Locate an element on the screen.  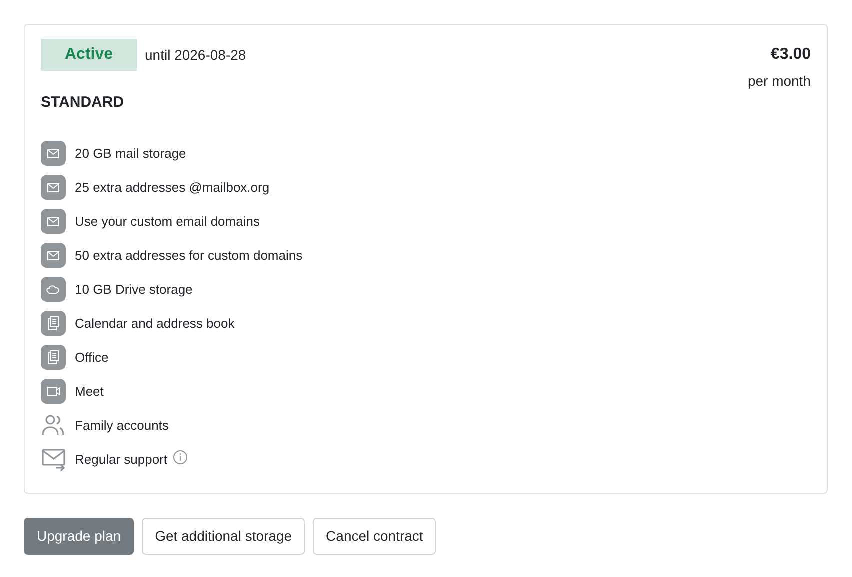
feature-label: 25 extra addresses @mailbox.org is located at coordinates (172, 187).